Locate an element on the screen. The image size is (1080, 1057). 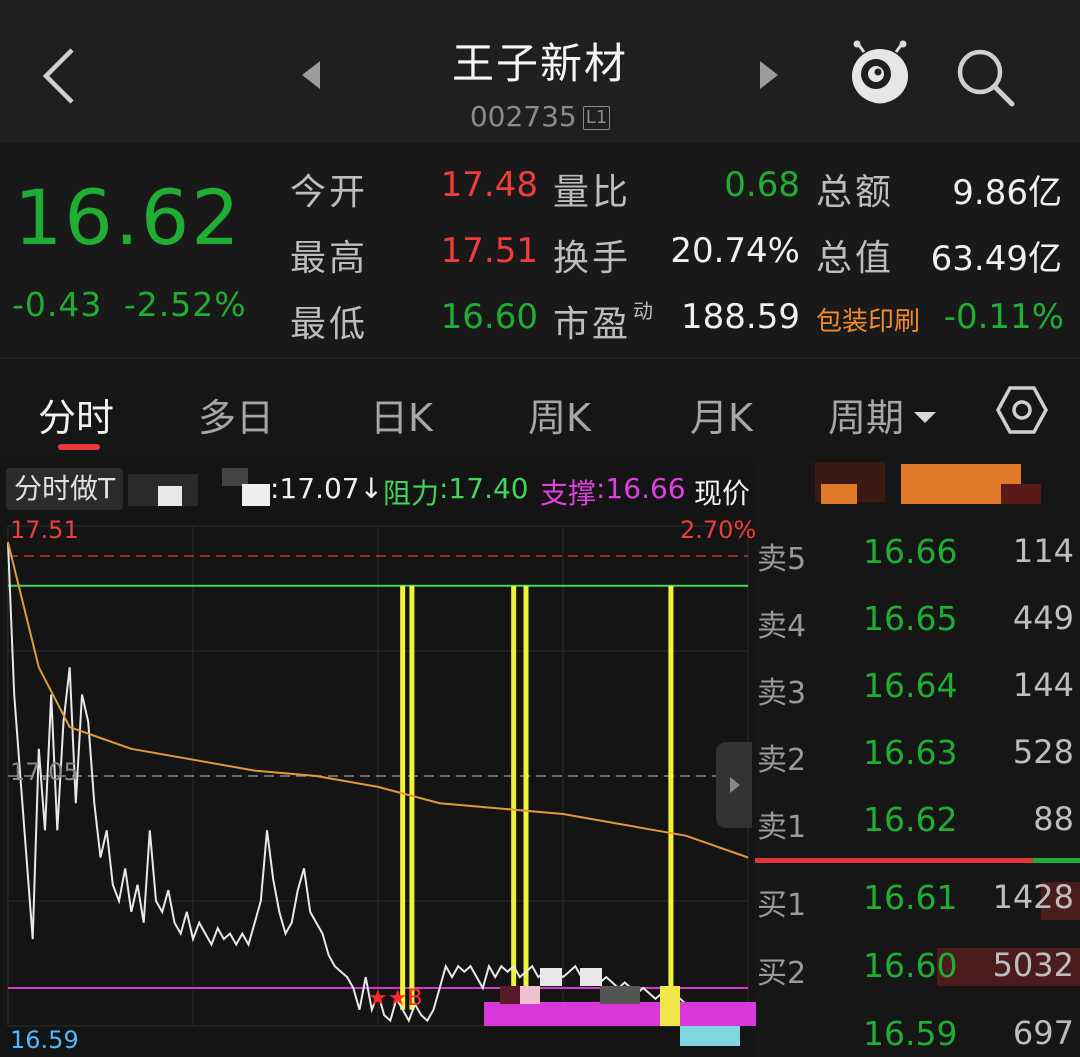
stock-name: 王子新材 is located at coordinates (539, 63).